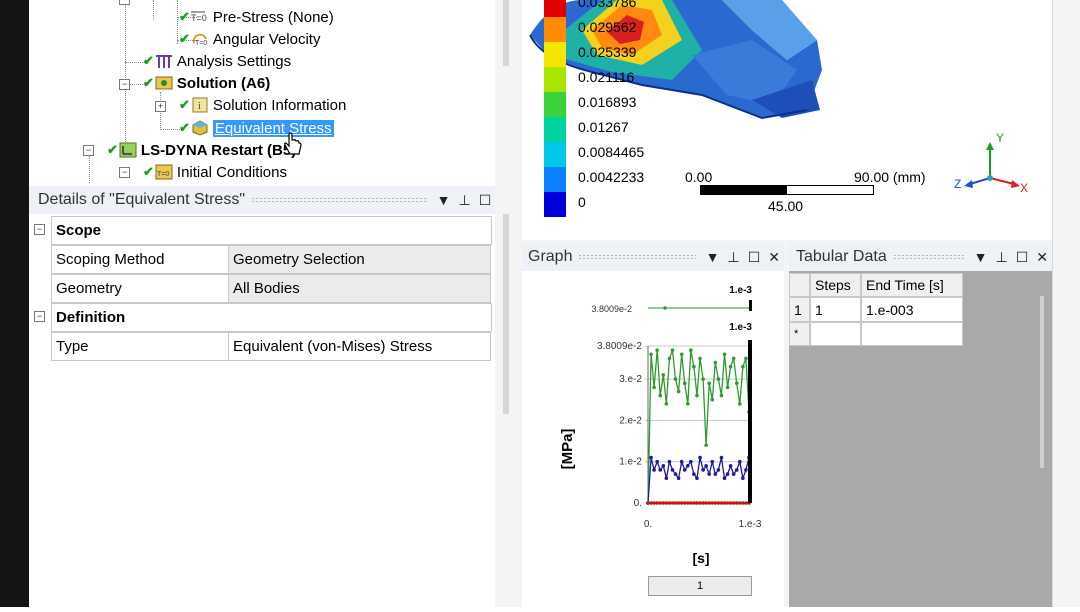 Image resolution: width=1080 pixels, height=612 pixels. What do you see at coordinates (912, 285) in the screenshot?
I see `header-end-time: End Time [s]` at bounding box center [912, 285].